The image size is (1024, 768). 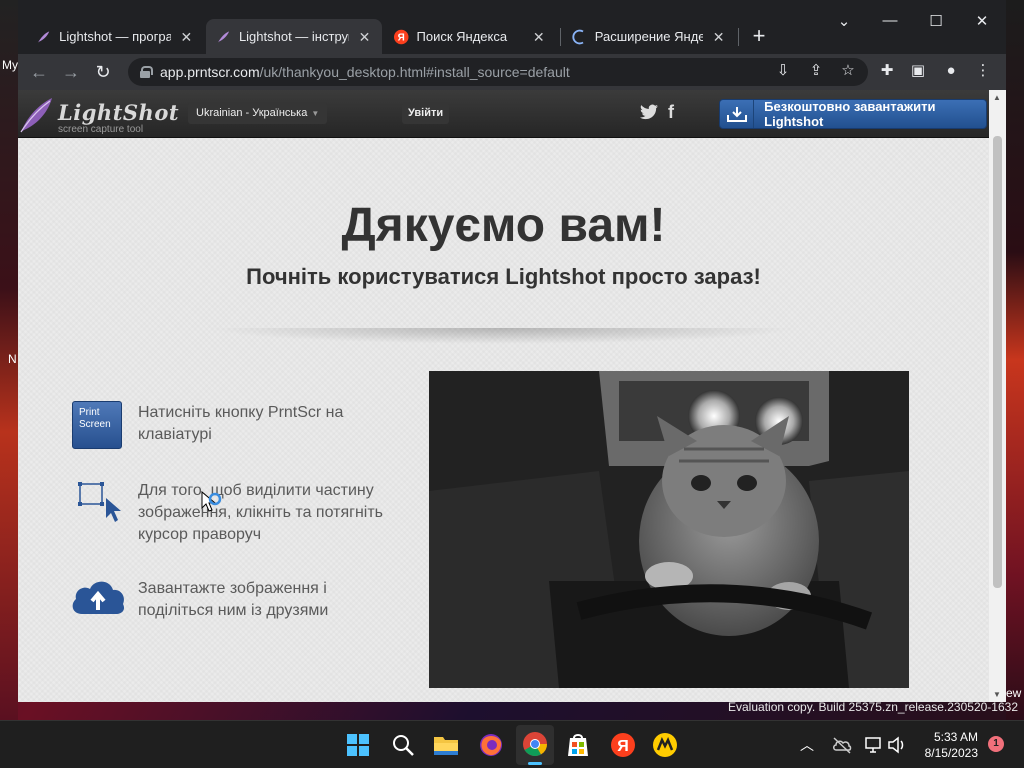 I want to click on loading-icon, so click(x=578, y=36).